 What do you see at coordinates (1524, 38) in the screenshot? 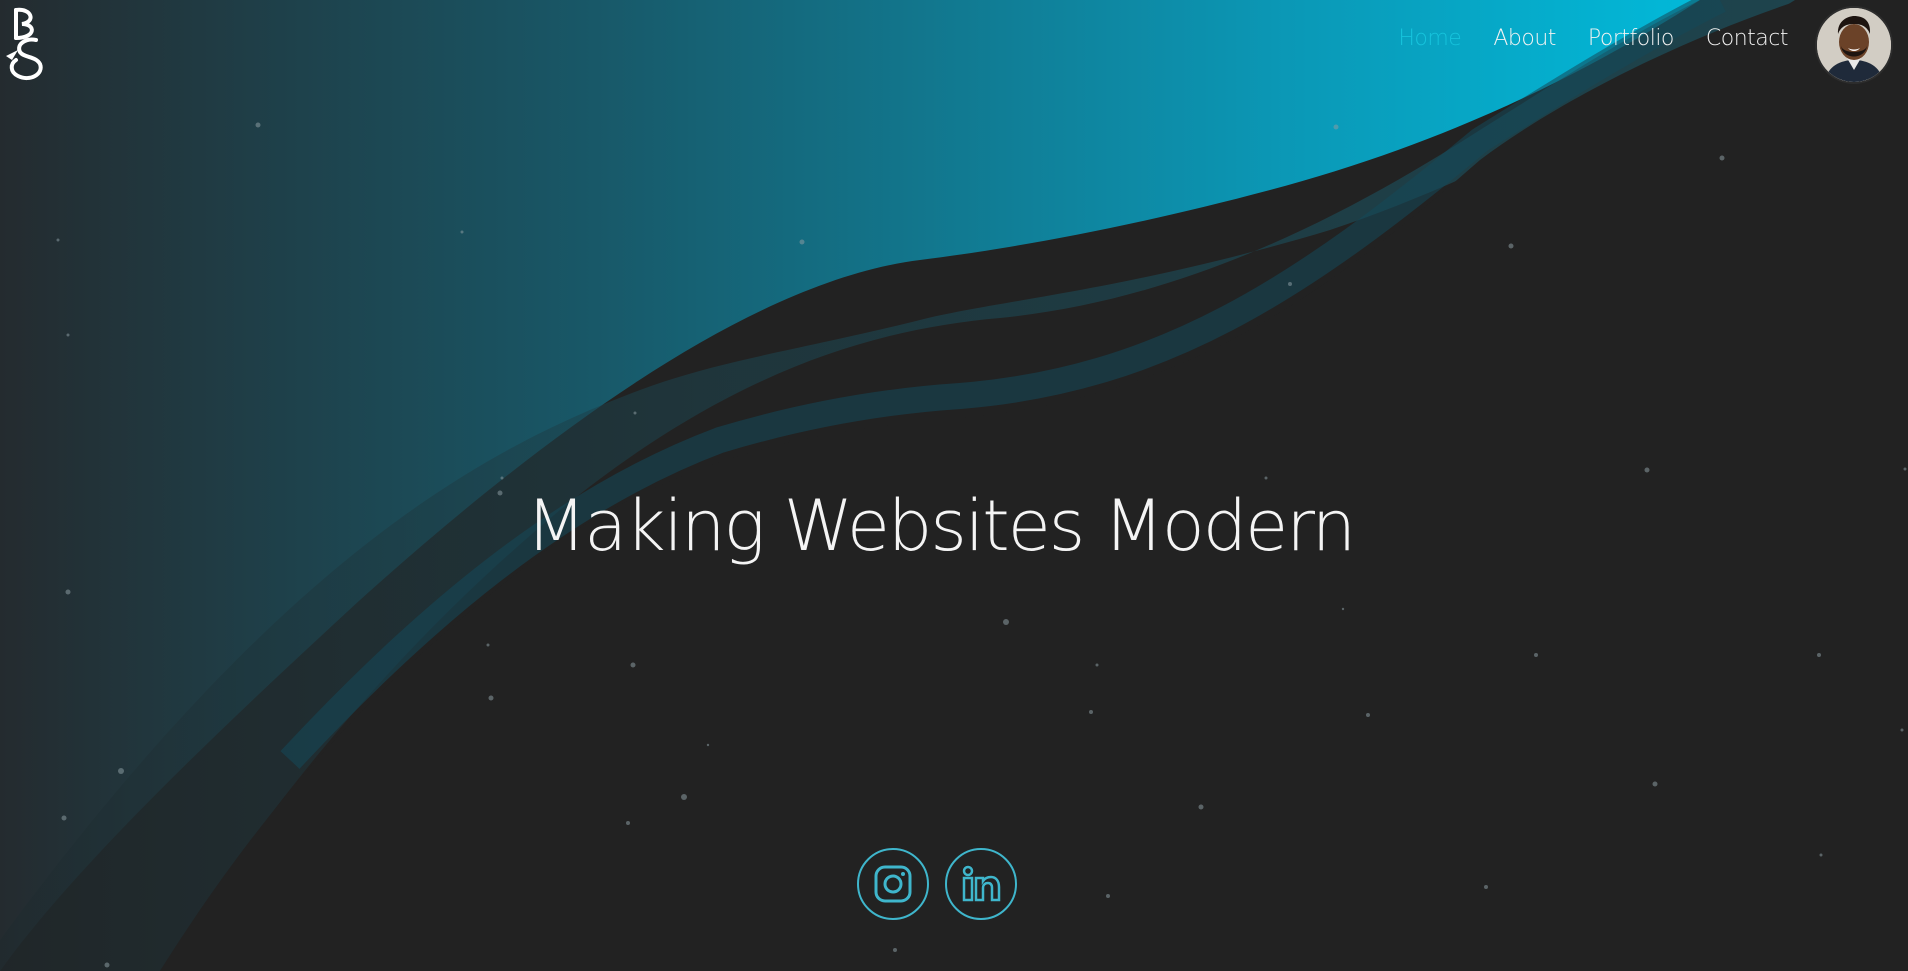
I see `nav-about-link: About` at bounding box center [1524, 38].